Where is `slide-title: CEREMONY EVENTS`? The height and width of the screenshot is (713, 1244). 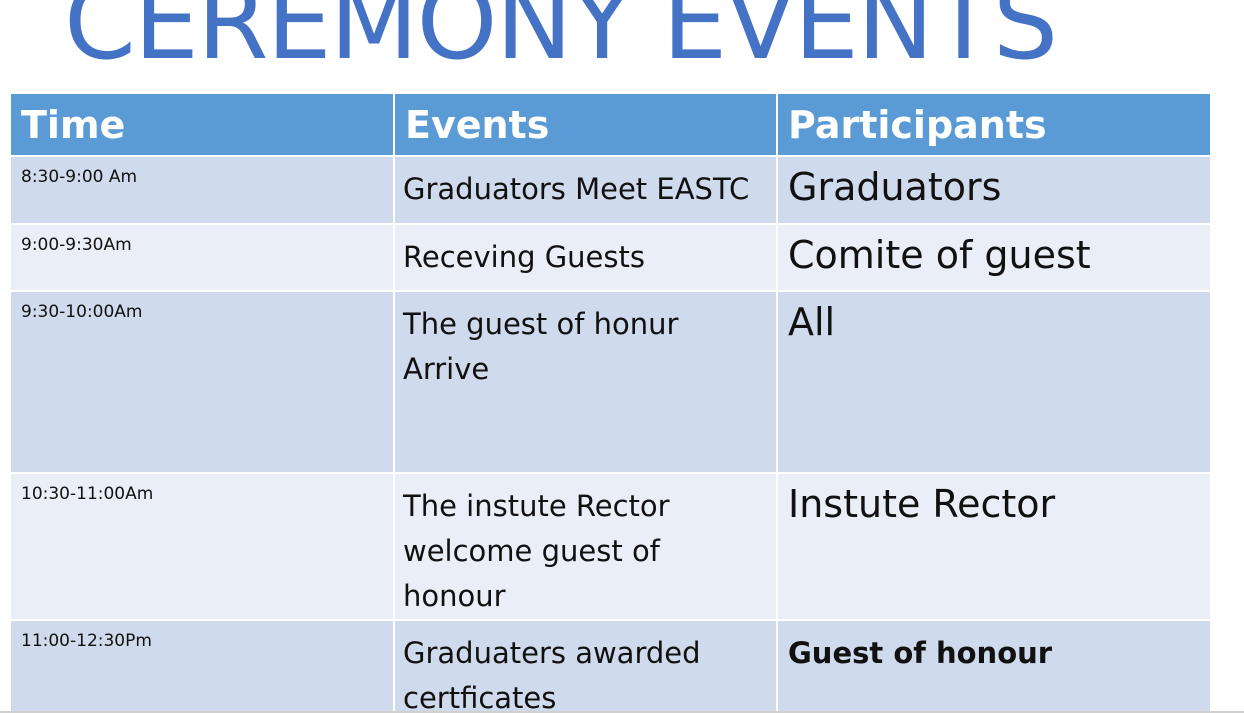 slide-title: CEREMONY EVENTS is located at coordinates (561, 41).